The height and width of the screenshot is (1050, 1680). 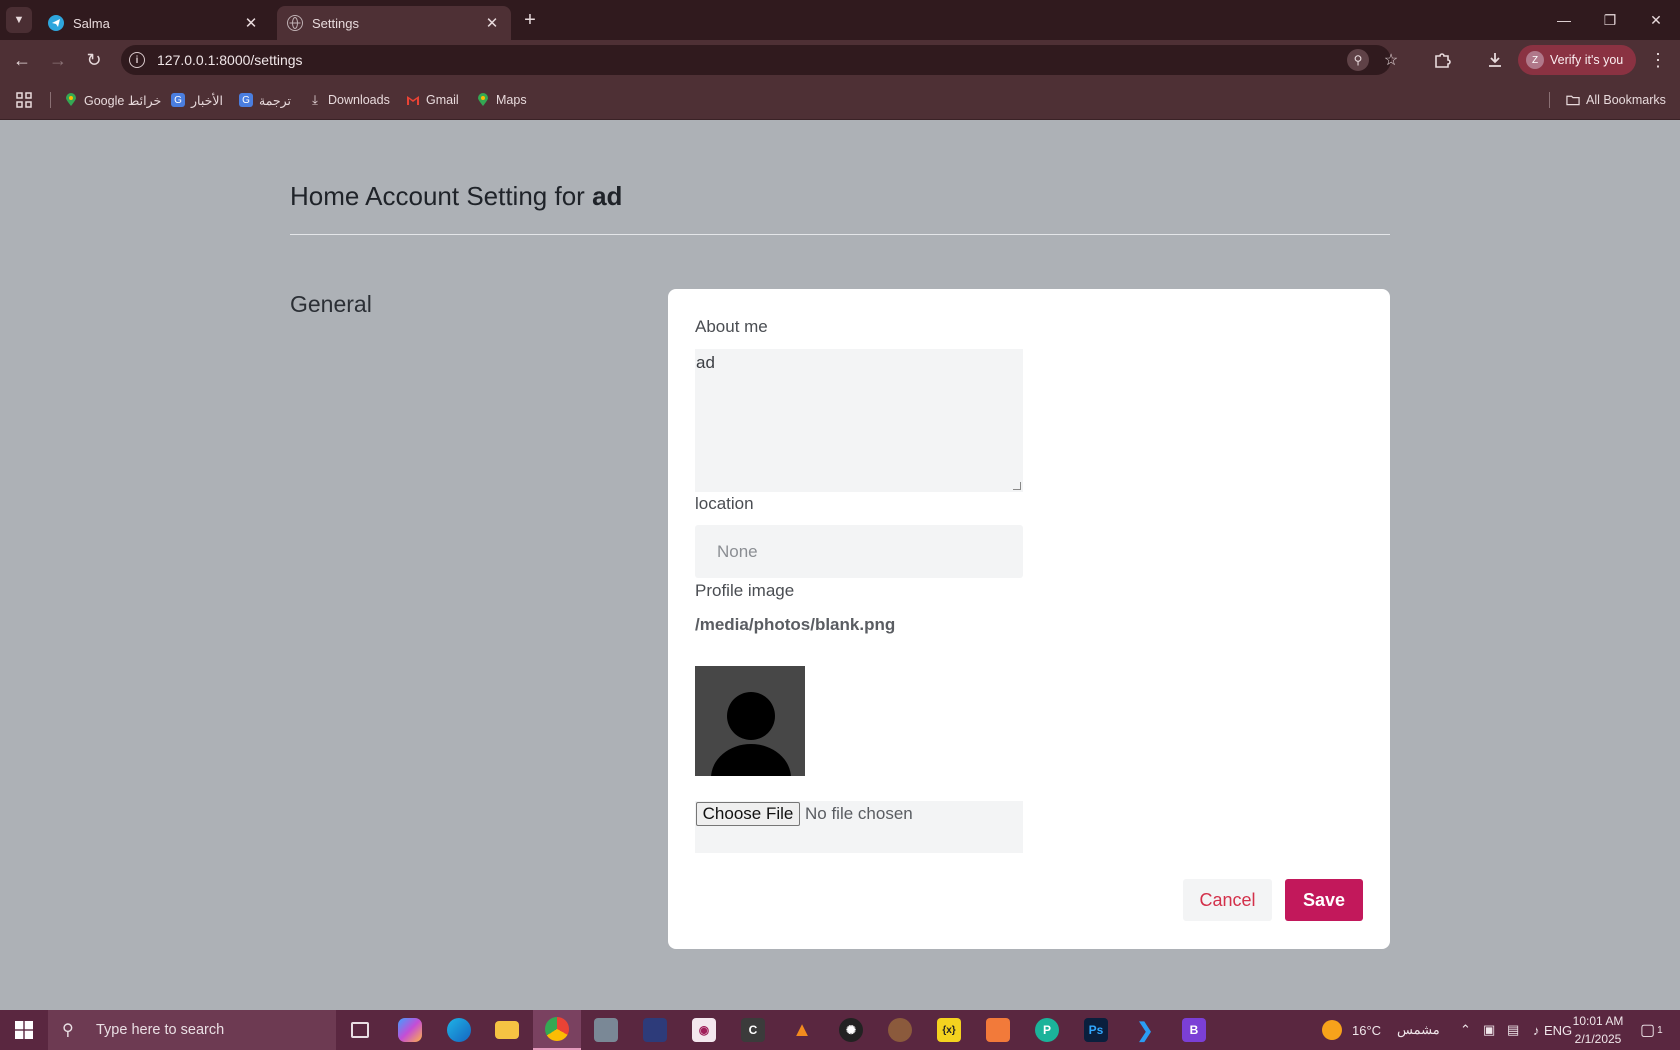 What do you see at coordinates (795, 624) in the screenshot?
I see `profile-image-path: /media/photos/blank.png` at bounding box center [795, 624].